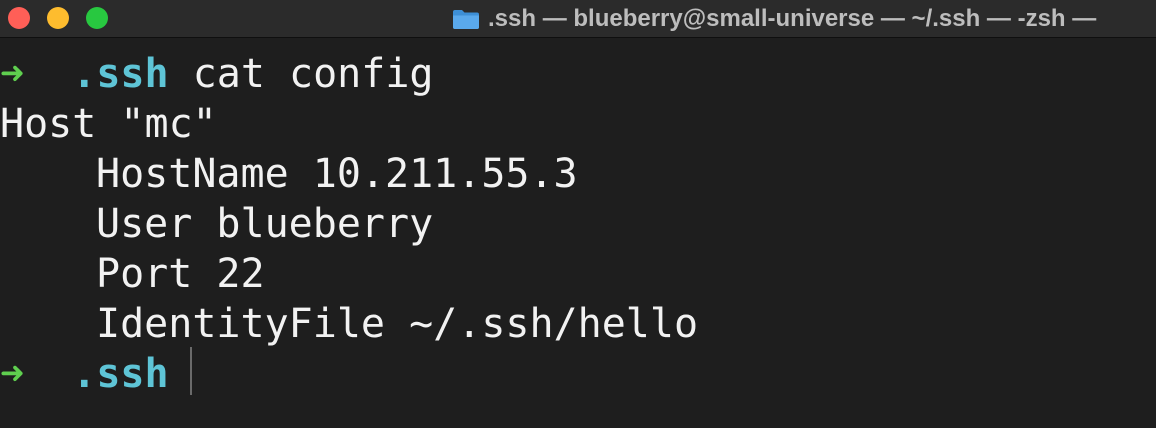  What do you see at coordinates (397, 324) in the screenshot?
I see `output-line: IdentityFile ~/.ssh/hello` at bounding box center [397, 324].